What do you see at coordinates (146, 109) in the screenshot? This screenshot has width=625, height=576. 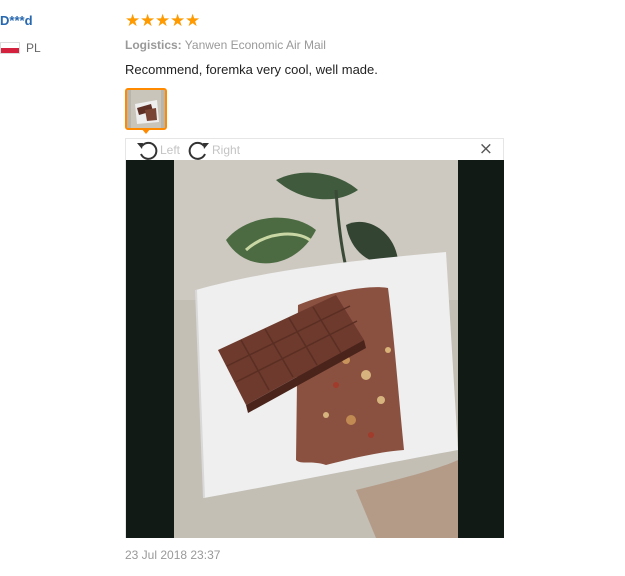 I see `review-photo-thumbnail` at bounding box center [146, 109].